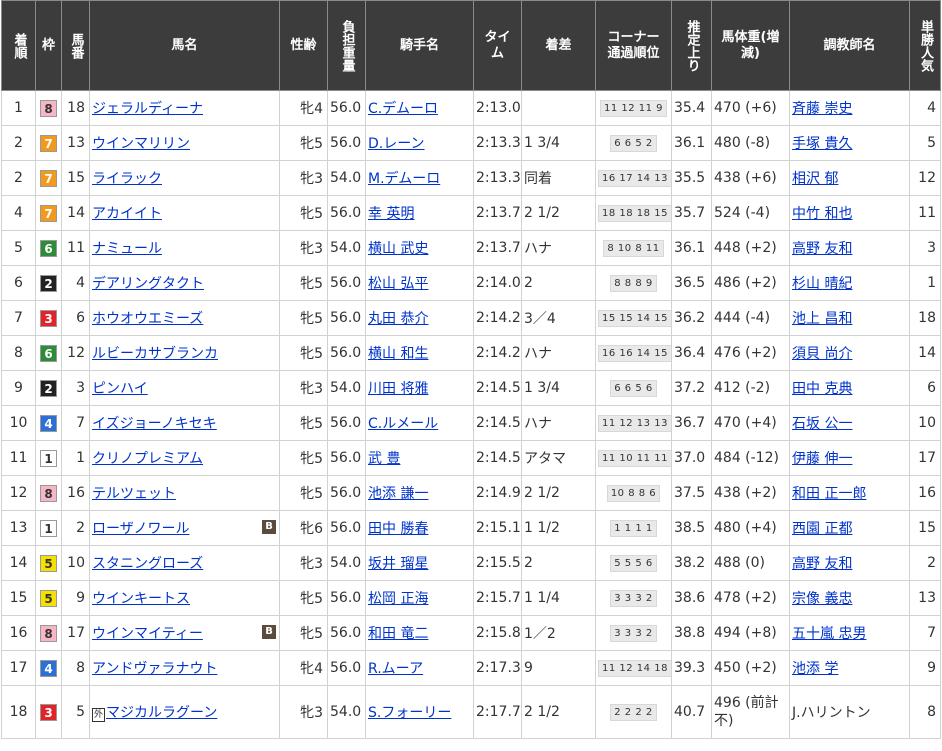  I want to click on horse-name-link: デアリングタクト, so click(148, 284).